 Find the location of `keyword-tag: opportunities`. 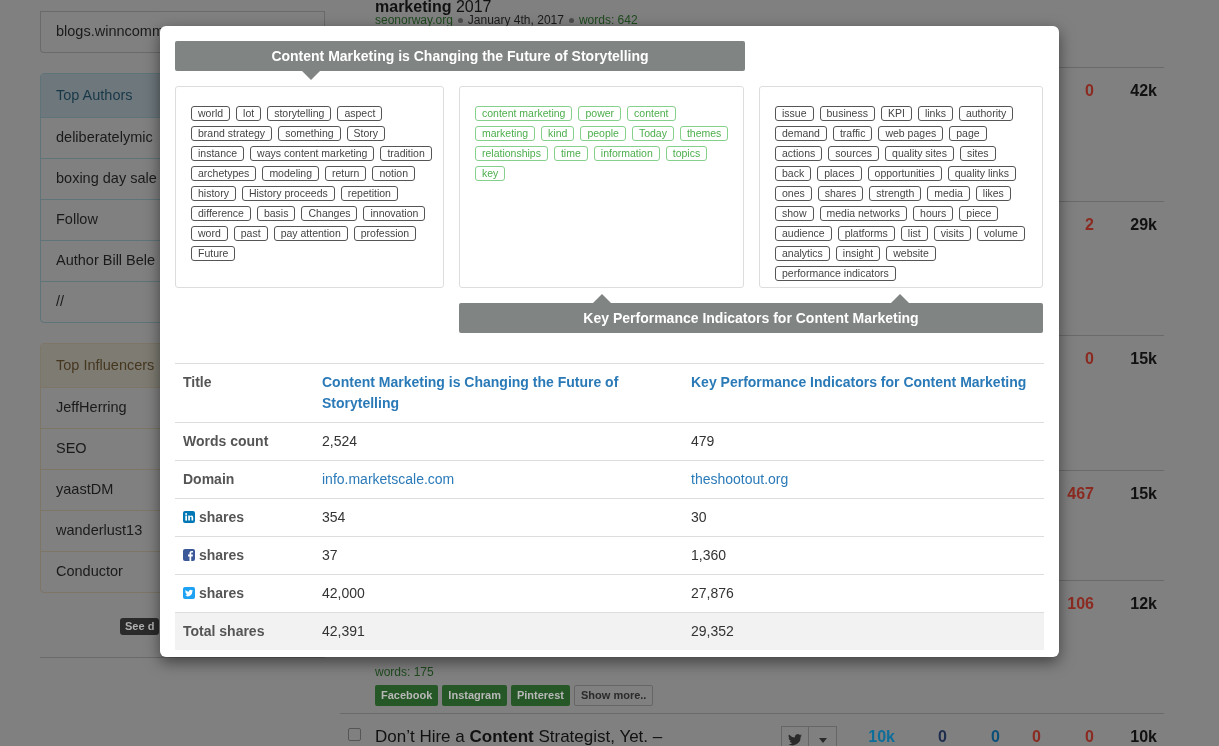

keyword-tag: opportunities is located at coordinates (904, 173).